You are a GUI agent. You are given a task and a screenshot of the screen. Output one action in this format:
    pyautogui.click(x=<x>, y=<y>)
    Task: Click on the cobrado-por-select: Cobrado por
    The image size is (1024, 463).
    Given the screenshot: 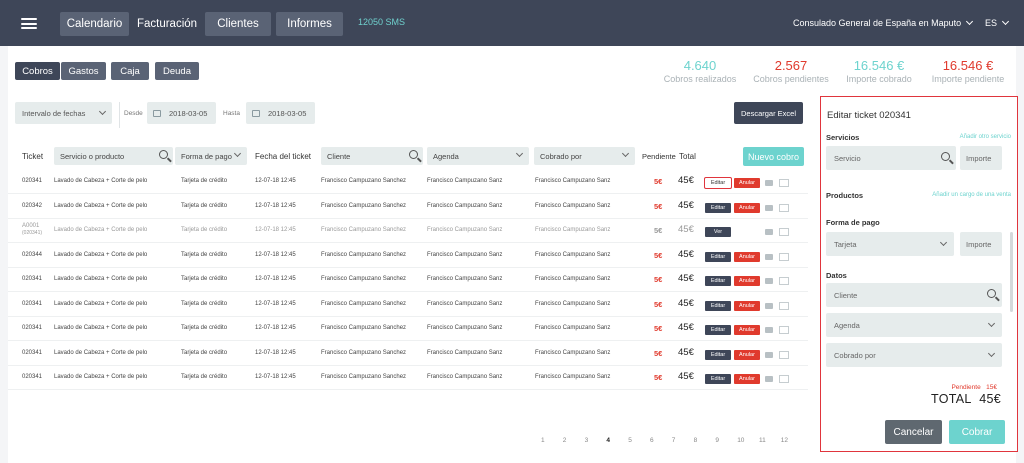 What is the action you would take?
    pyautogui.click(x=914, y=355)
    